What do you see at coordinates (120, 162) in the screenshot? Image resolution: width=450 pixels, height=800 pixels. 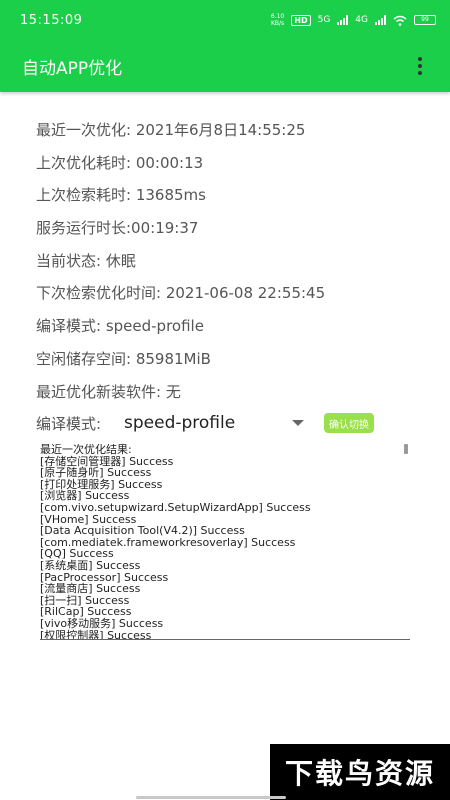 I see `info-last-duration: 上次优化耗时: 00:00:13` at bounding box center [120, 162].